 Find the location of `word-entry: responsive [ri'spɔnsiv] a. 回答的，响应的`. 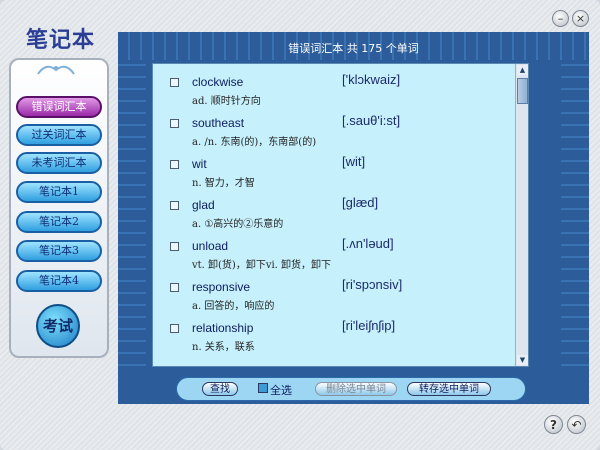

word-entry: responsive [ri'spɔnsiv] a. 回答的，响应的 is located at coordinates (334, 290).